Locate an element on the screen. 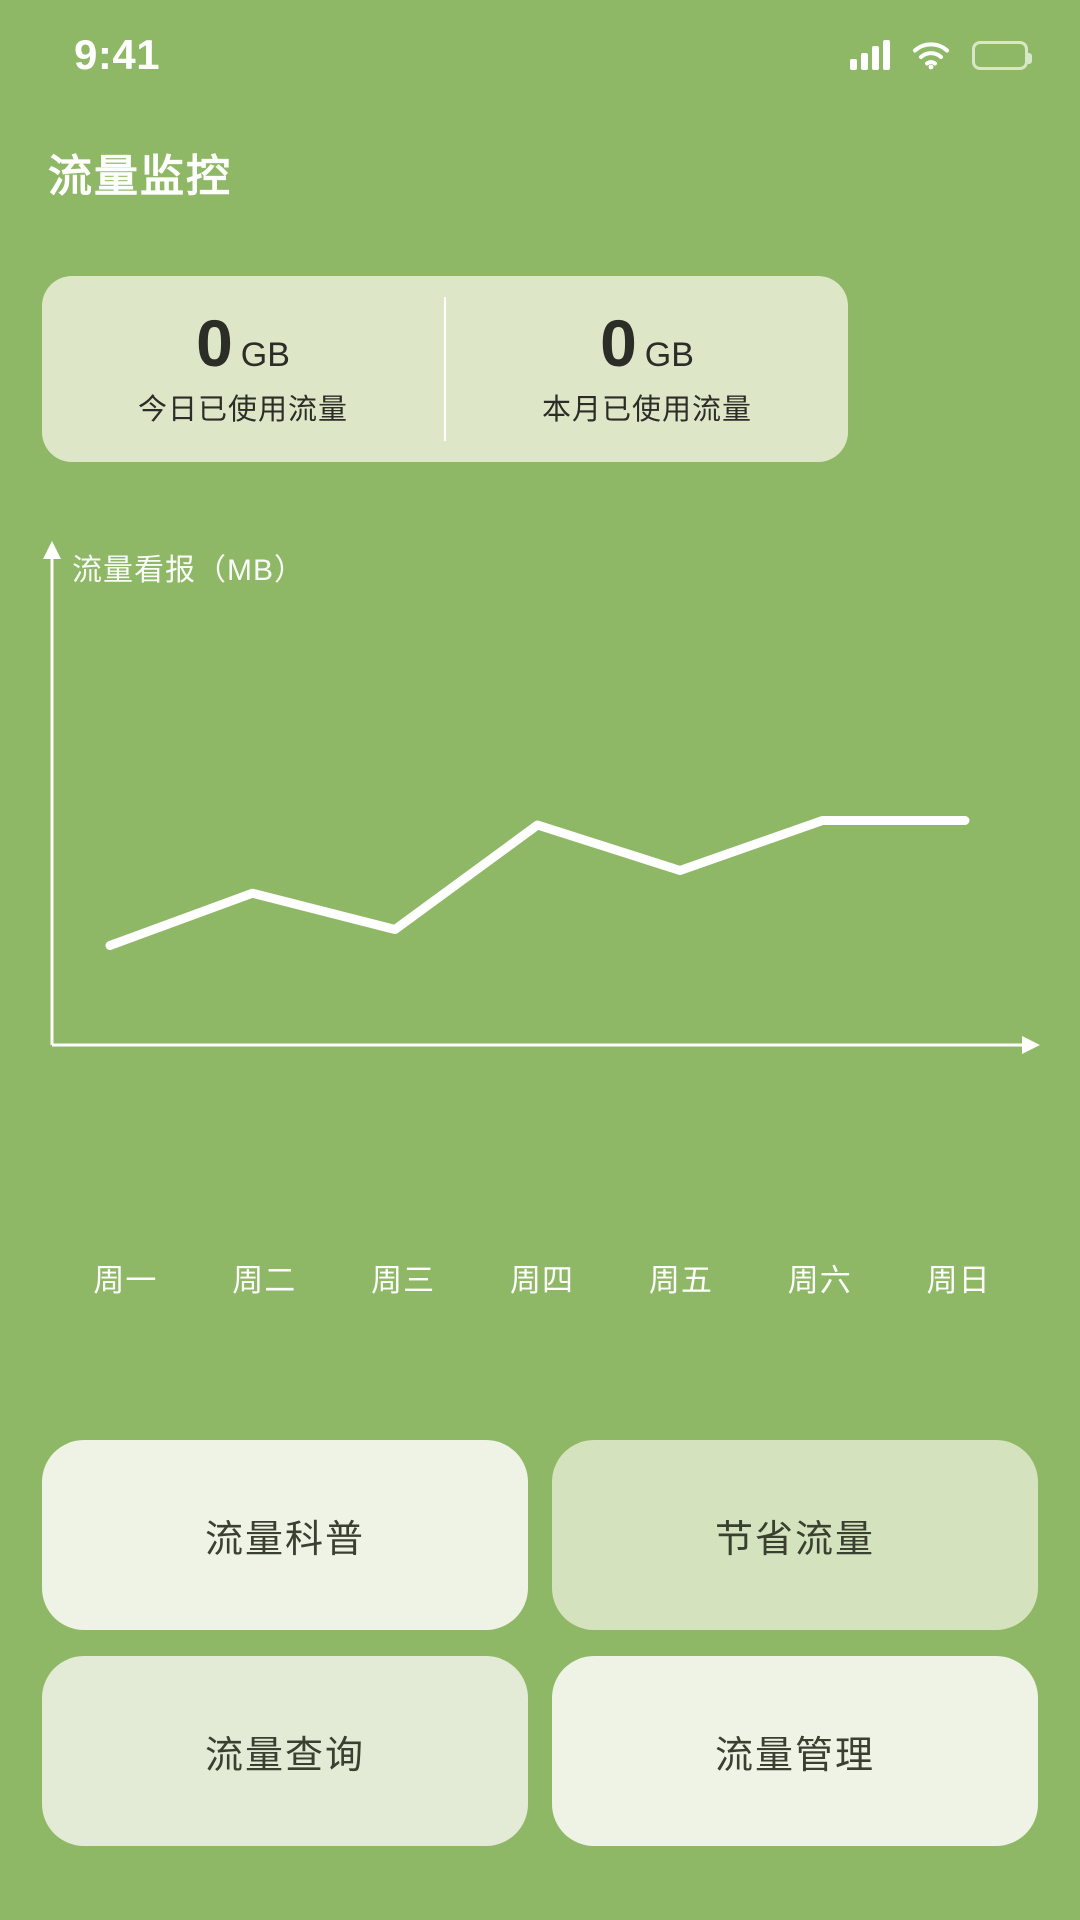 This screenshot has width=1080, height=1920. action-tile-label: 节省流量 is located at coordinates (794, 1539).